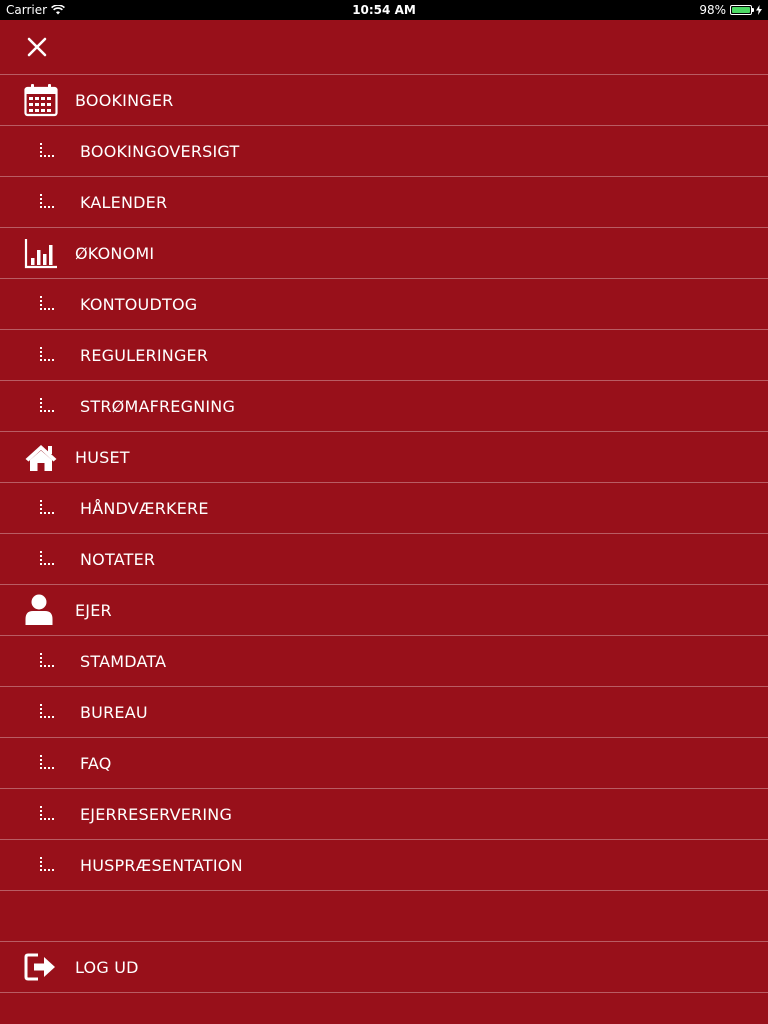  What do you see at coordinates (139, 304) in the screenshot?
I see `menu-item-label: KONTOUDTOG` at bounding box center [139, 304].